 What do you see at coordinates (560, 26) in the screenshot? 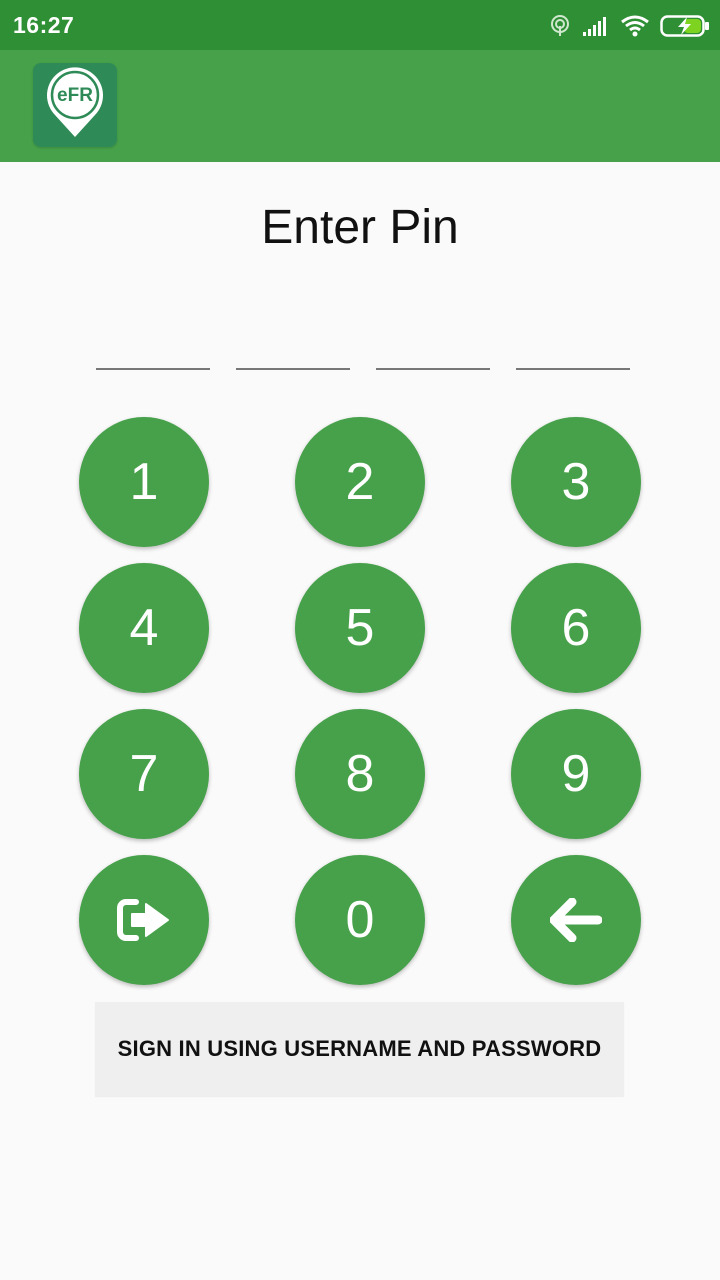
I see `hotspot-icon` at bounding box center [560, 26].